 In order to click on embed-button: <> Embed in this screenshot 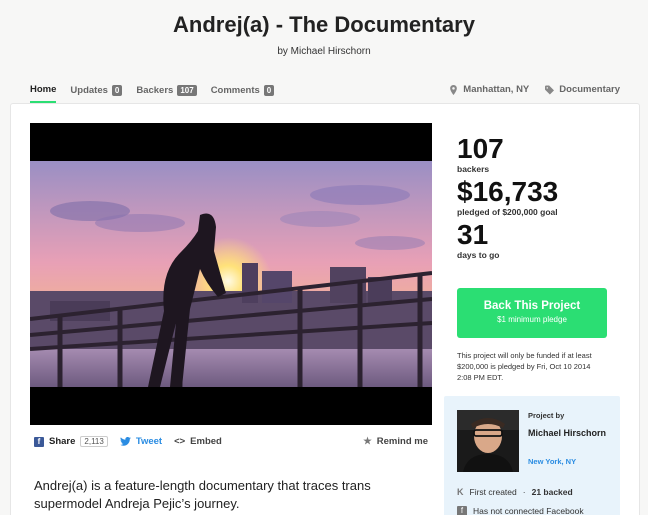, I will do `click(198, 441)`.